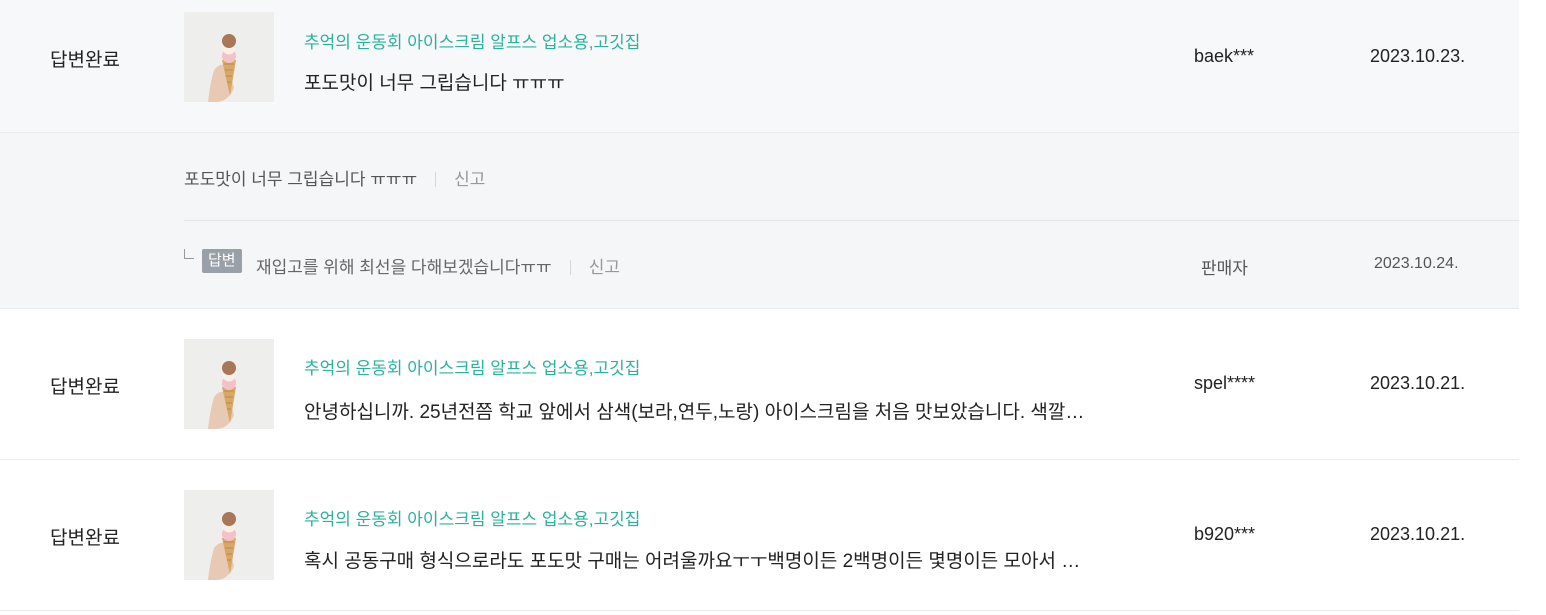 The height and width of the screenshot is (615, 1546). What do you see at coordinates (1225, 383) in the screenshot?
I see `author-id: spel****` at bounding box center [1225, 383].